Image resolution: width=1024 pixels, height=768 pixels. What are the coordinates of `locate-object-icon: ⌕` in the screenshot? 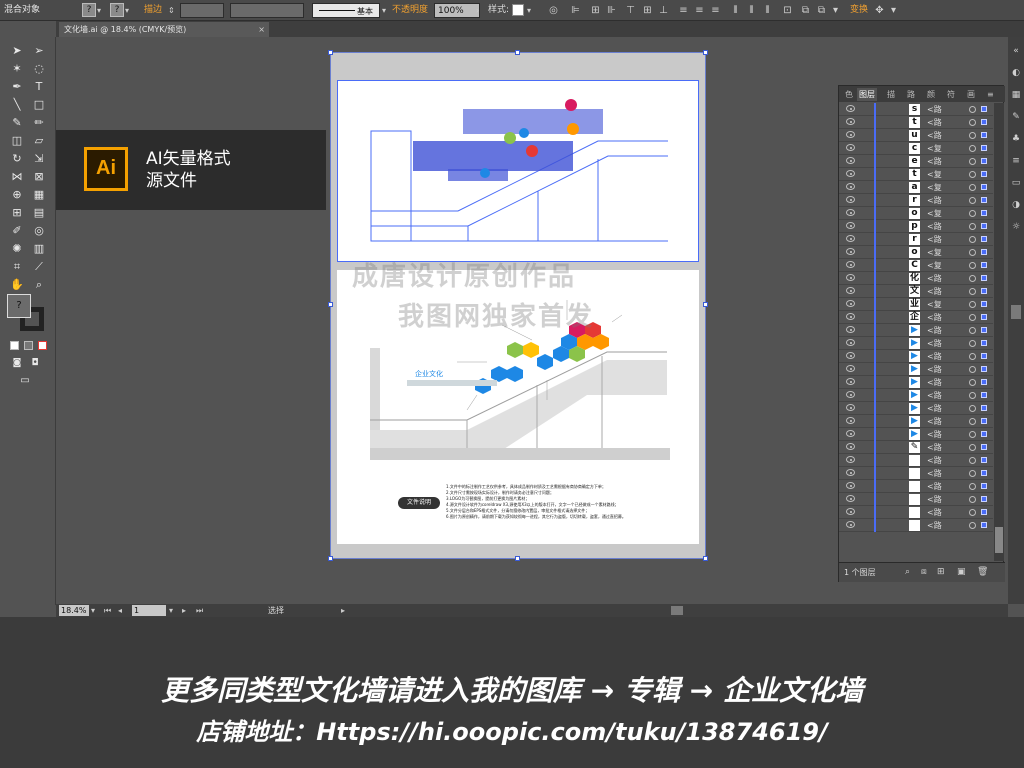 It's located at (907, 572).